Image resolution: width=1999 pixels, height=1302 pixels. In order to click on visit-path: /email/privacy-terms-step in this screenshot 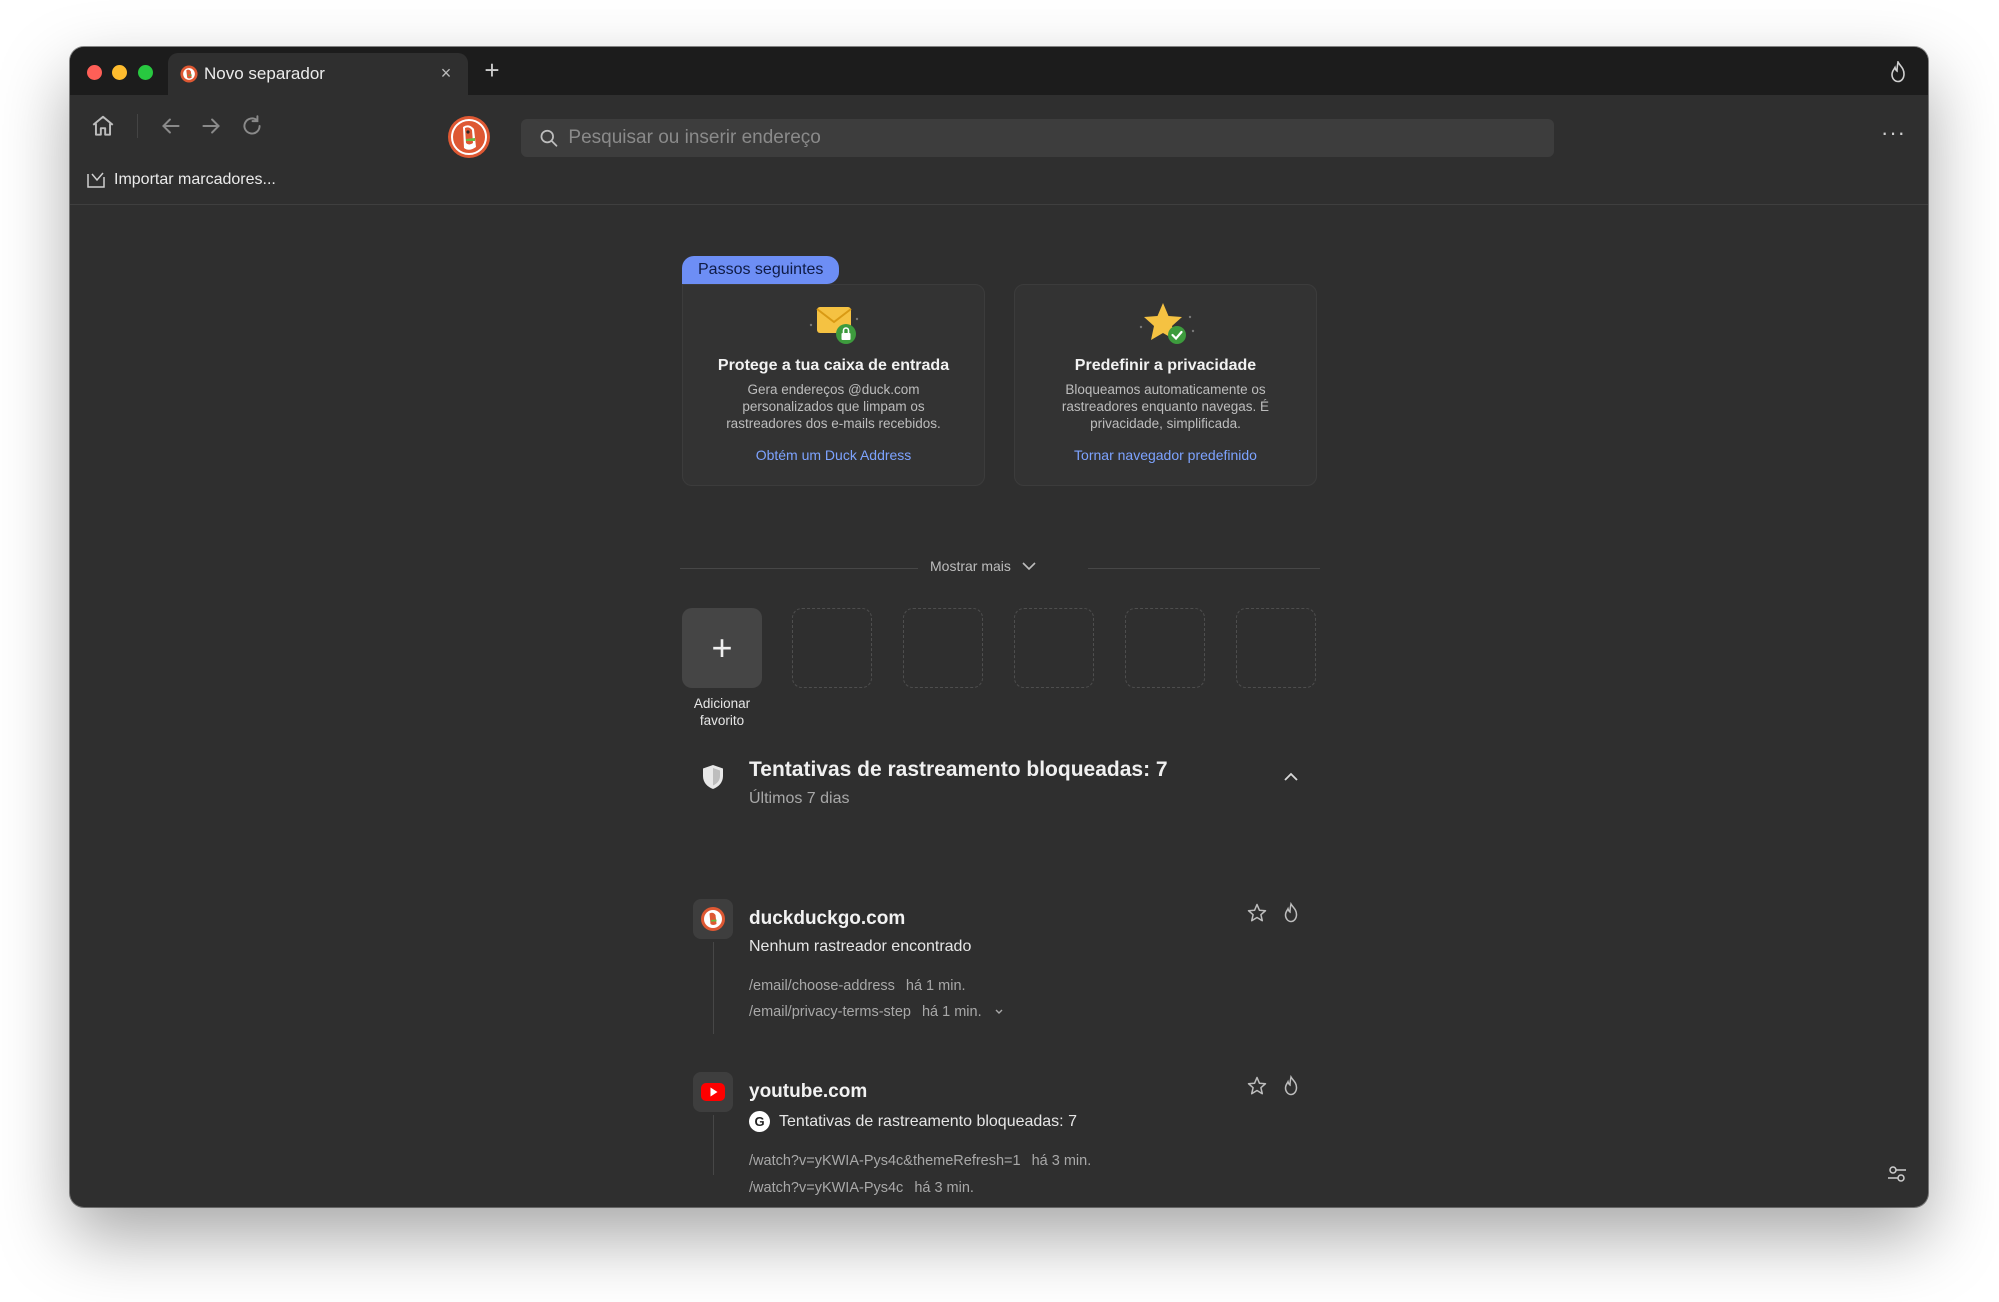, I will do `click(830, 1012)`.